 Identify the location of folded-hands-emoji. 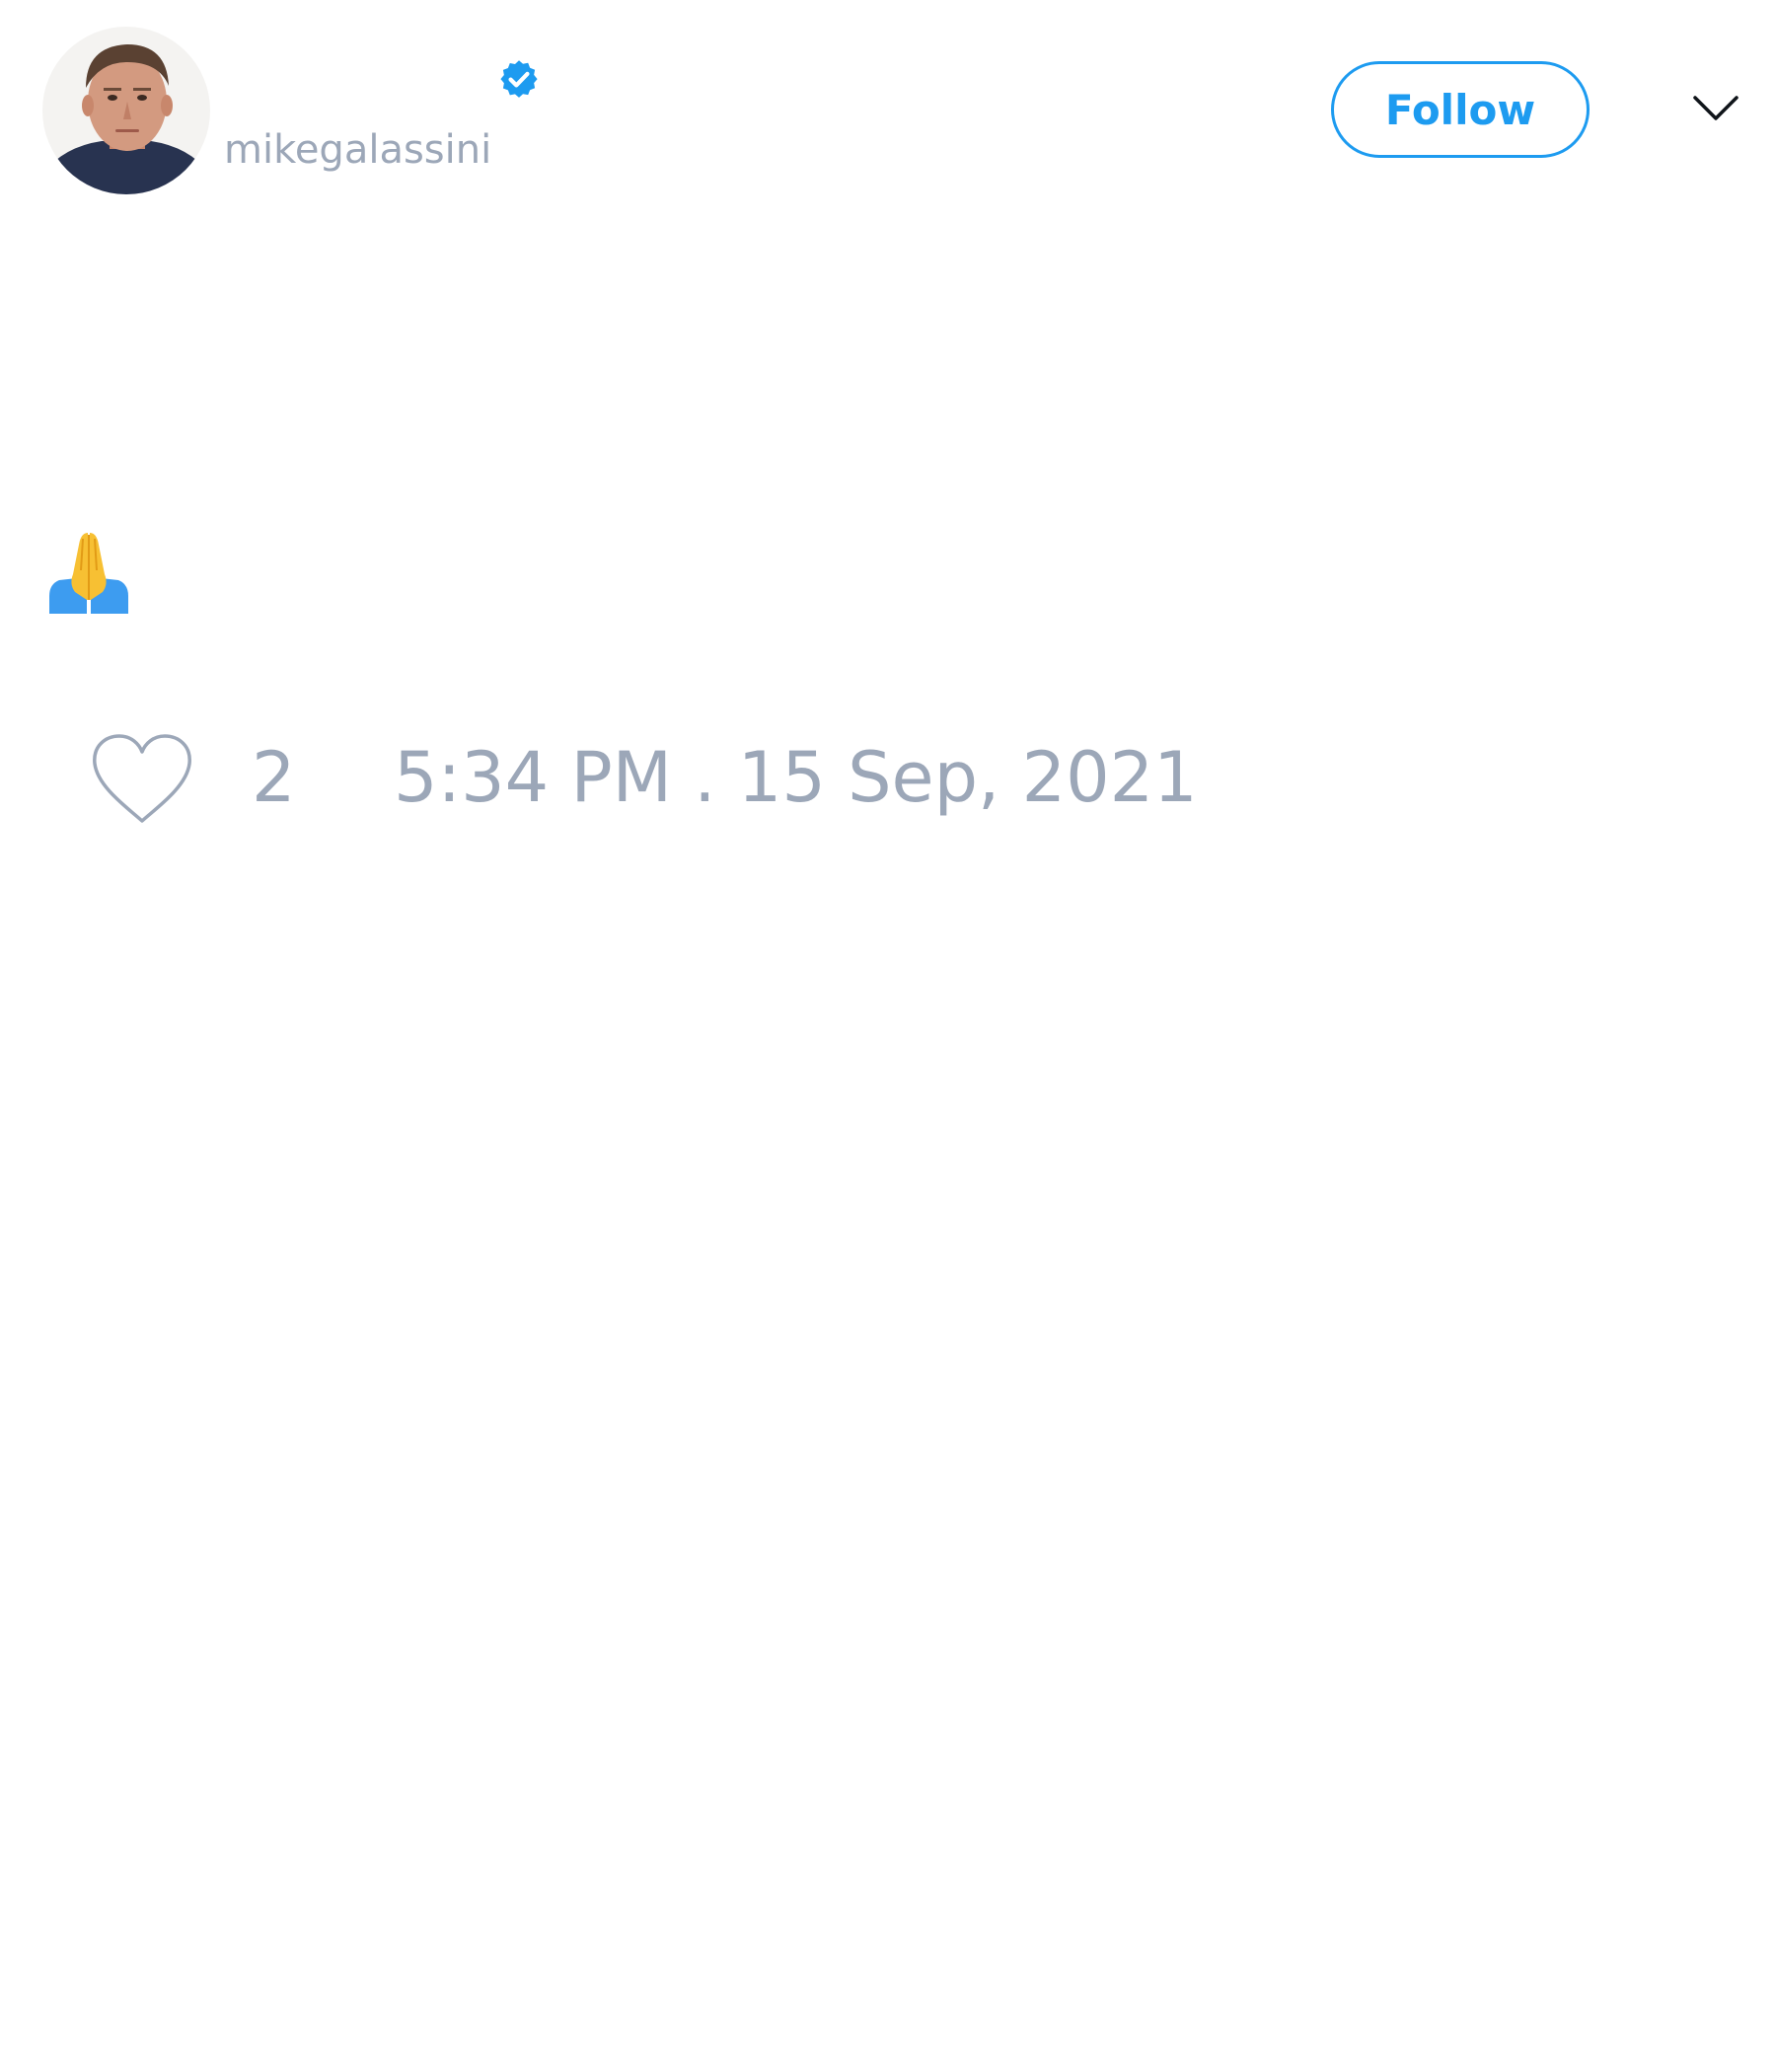
(89, 573).